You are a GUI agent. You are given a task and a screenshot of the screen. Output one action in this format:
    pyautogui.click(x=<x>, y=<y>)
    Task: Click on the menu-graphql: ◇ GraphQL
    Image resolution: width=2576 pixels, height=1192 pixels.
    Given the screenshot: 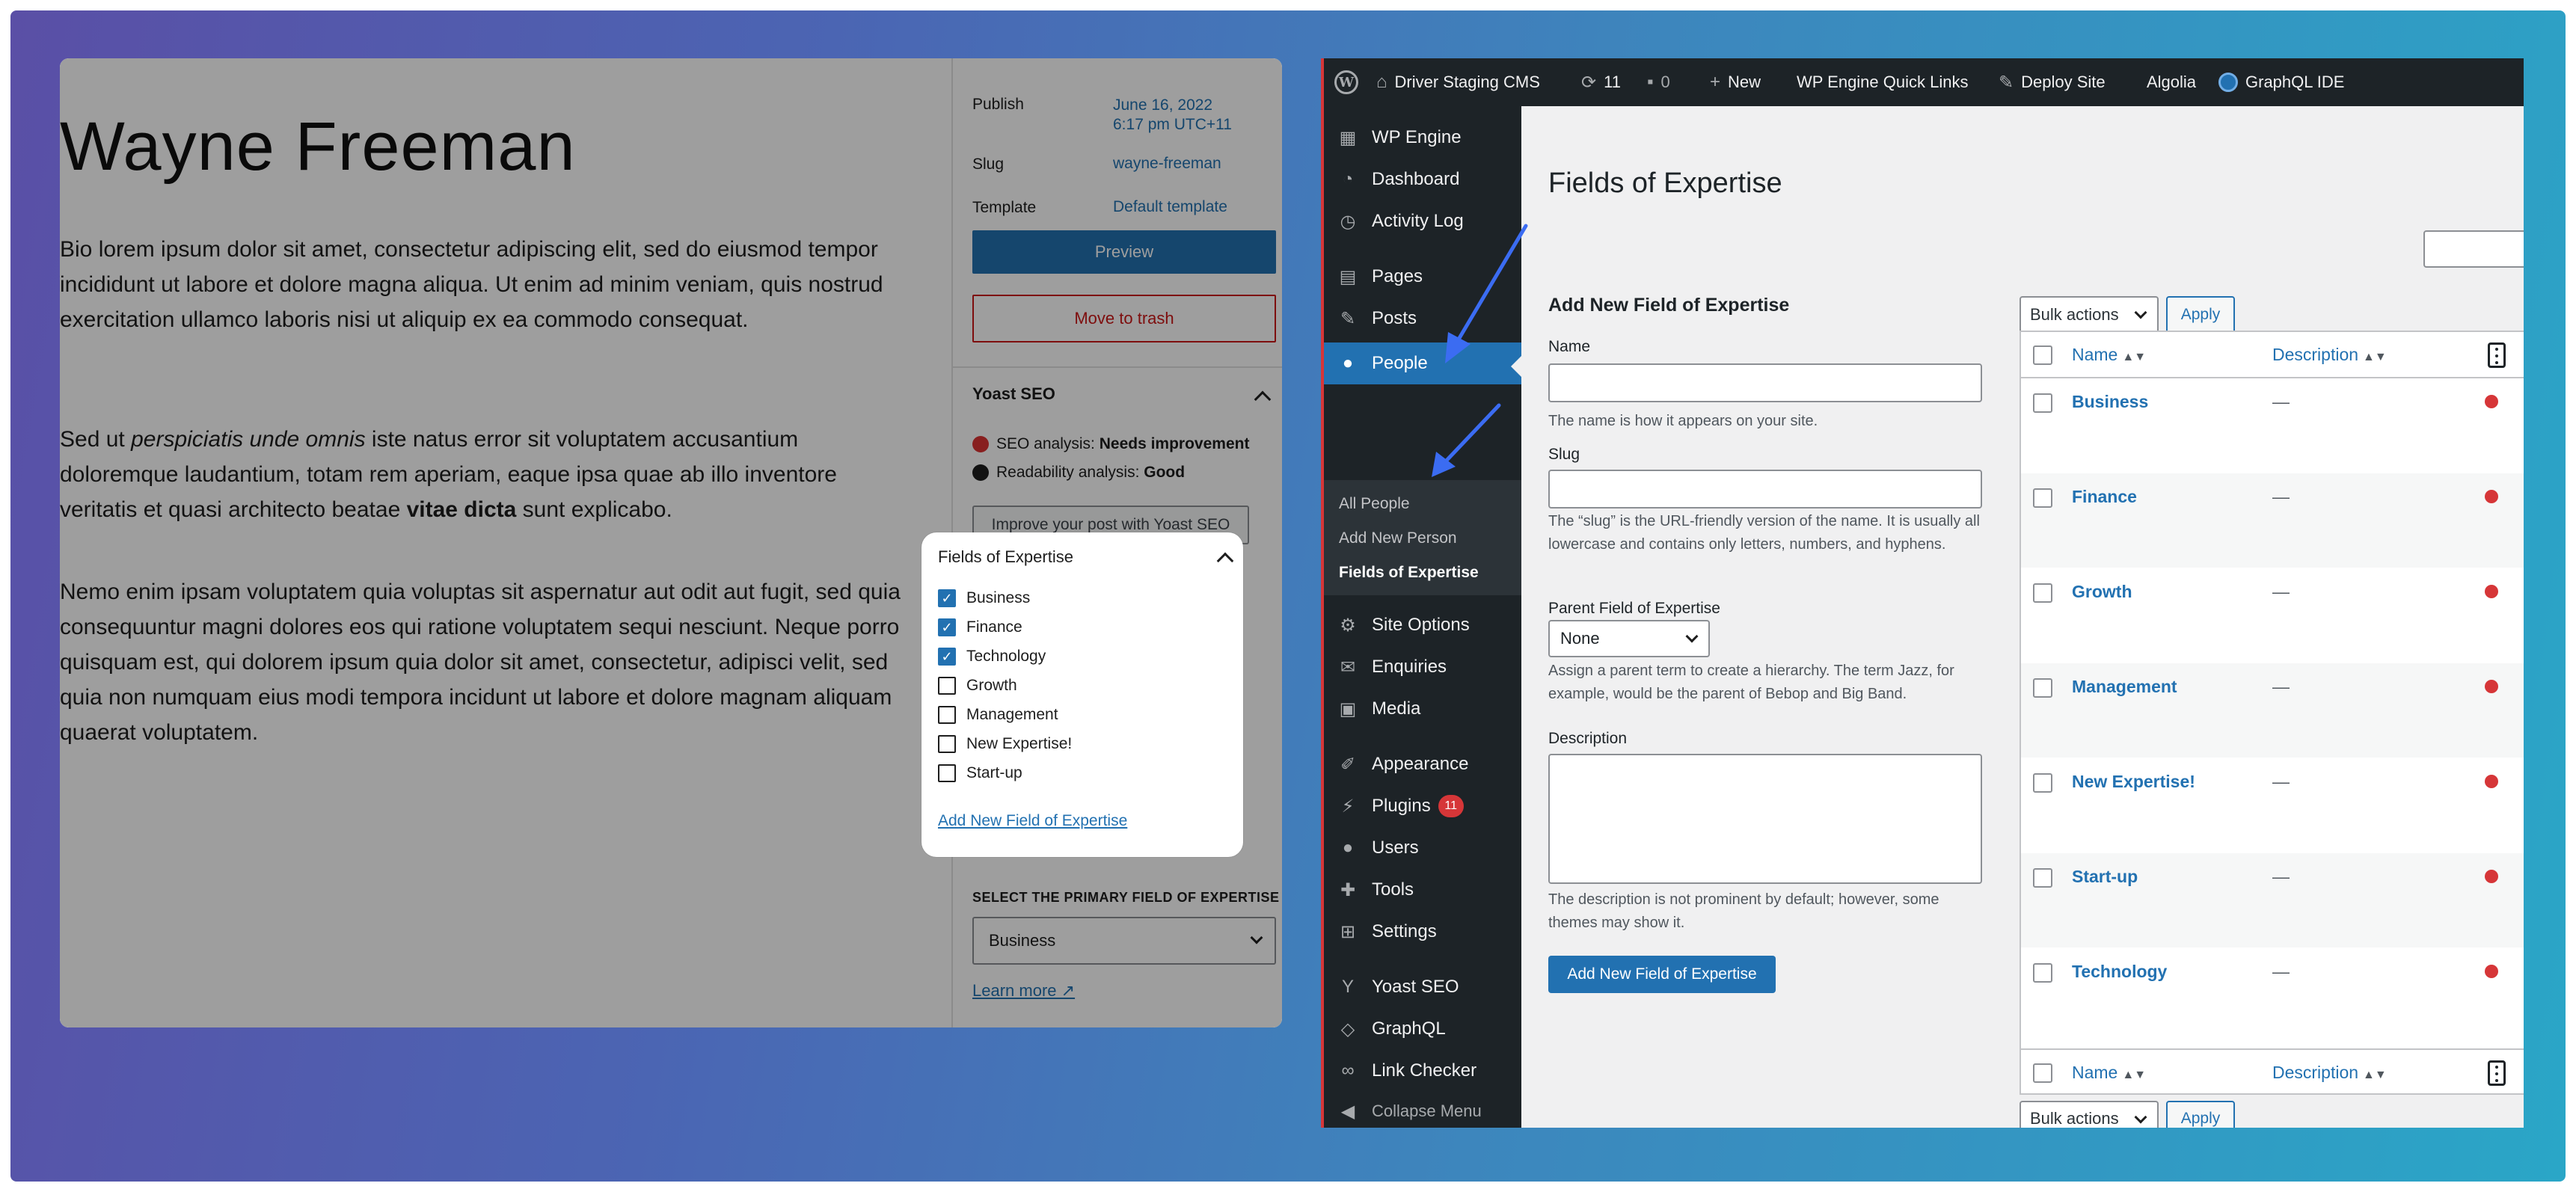 What is the action you would take?
    pyautogui.click(x=1422, y=1029)
    